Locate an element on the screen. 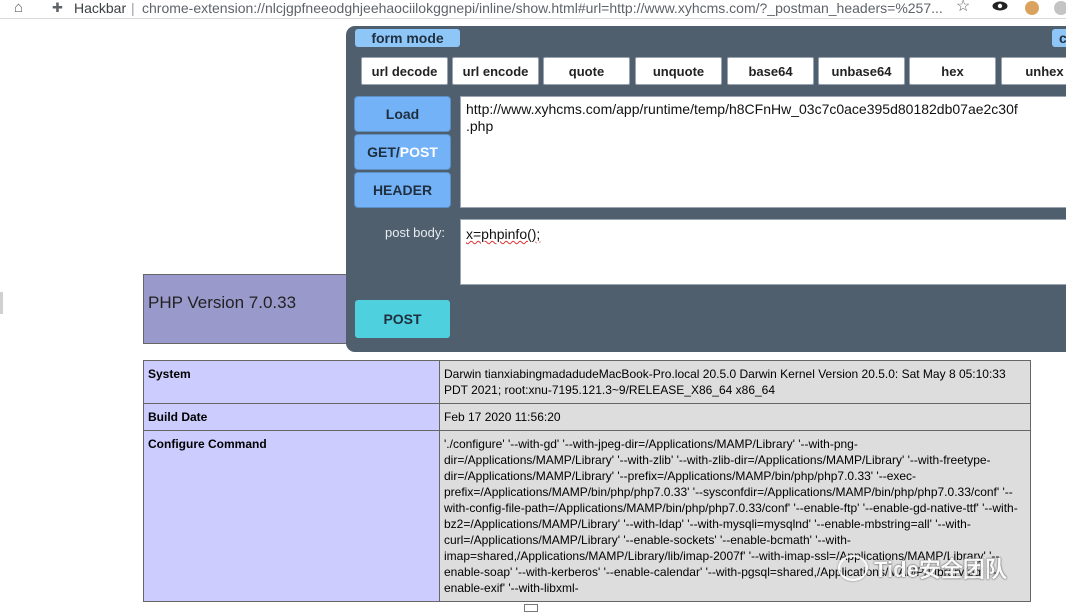 Image resolution: width=1066 pixels, height=612 pixels. extension-icon is located at coordinates (1060, 8).